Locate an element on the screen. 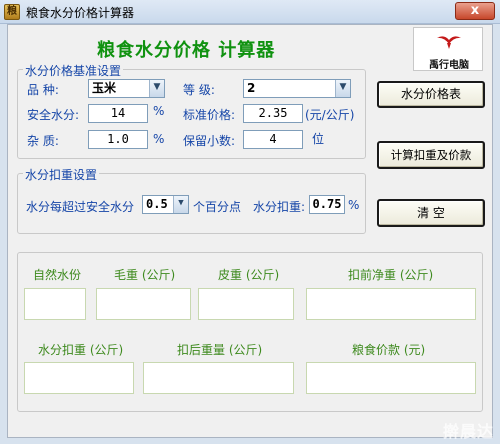  variety-value: 玉米 is located at coordinates (104, 88).